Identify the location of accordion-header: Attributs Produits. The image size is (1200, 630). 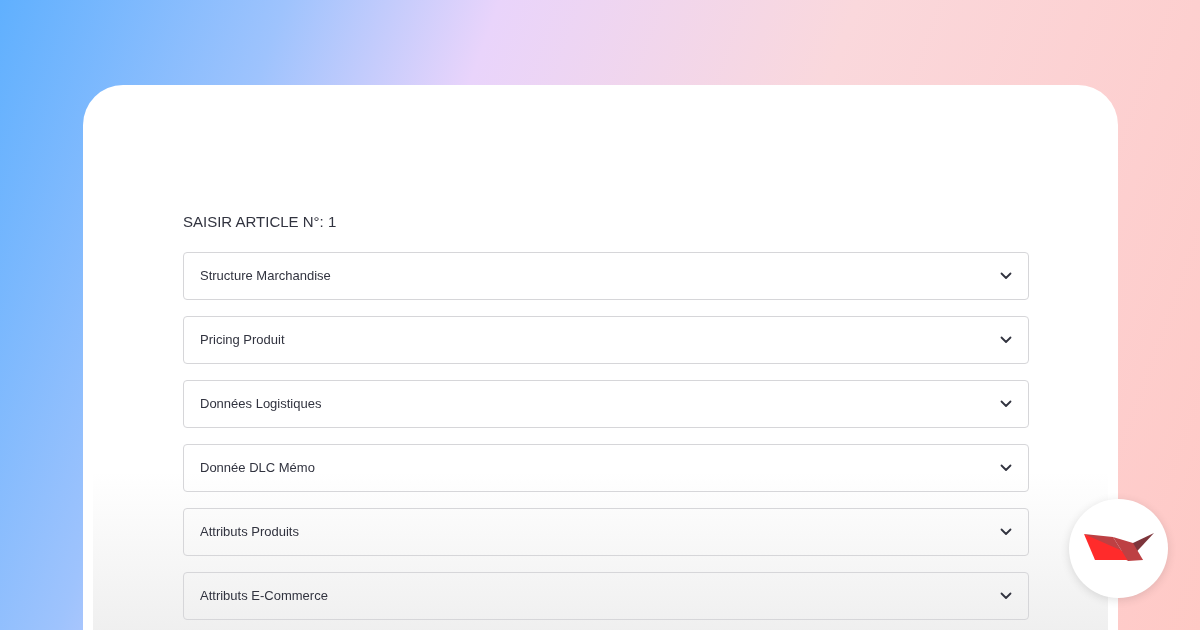
(606, 532).